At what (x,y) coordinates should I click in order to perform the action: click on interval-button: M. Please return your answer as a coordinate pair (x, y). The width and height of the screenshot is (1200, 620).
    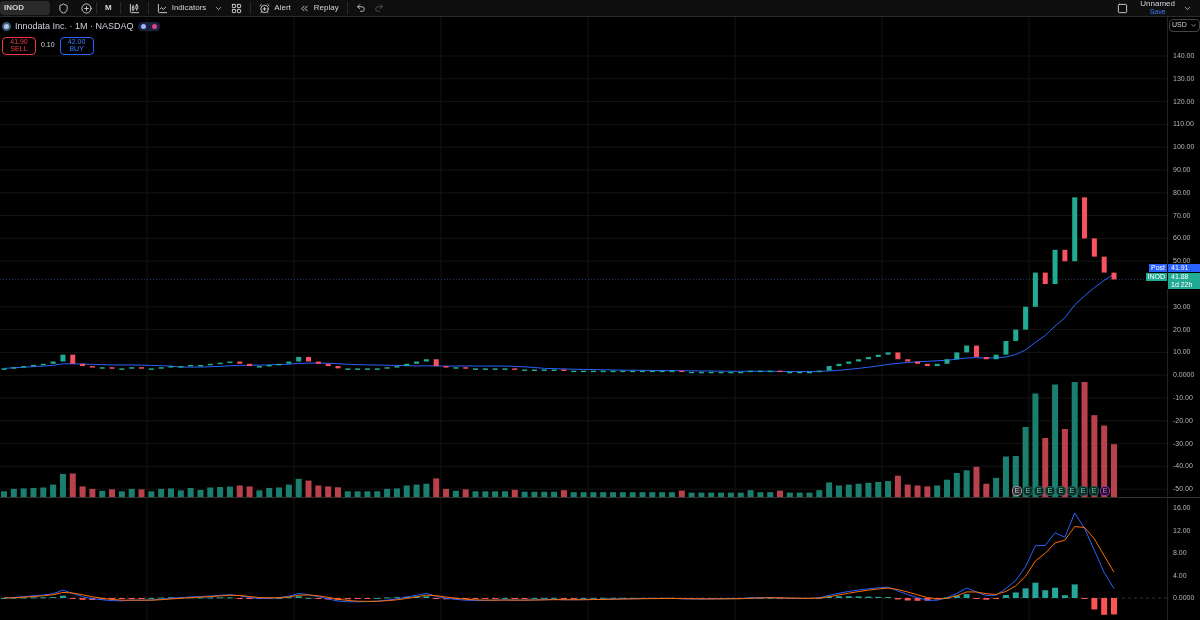
    Looking at the image, I should click on (108, 8).